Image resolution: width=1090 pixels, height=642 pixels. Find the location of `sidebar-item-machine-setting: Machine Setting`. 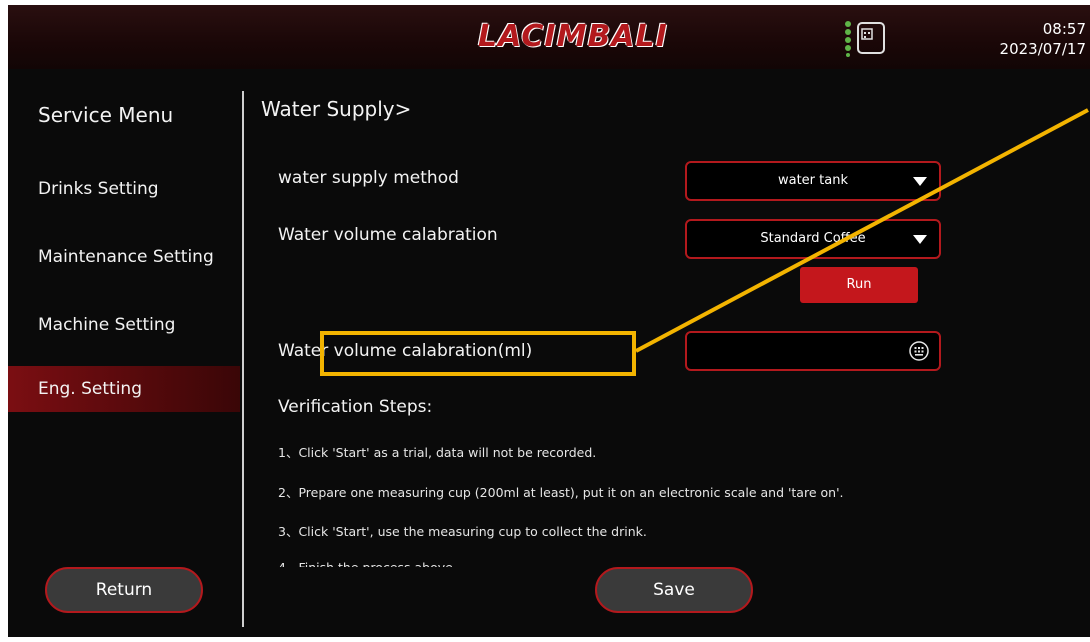

sidebar-item-machine-setting: Machine Setting is located at coordinates (124, 325).